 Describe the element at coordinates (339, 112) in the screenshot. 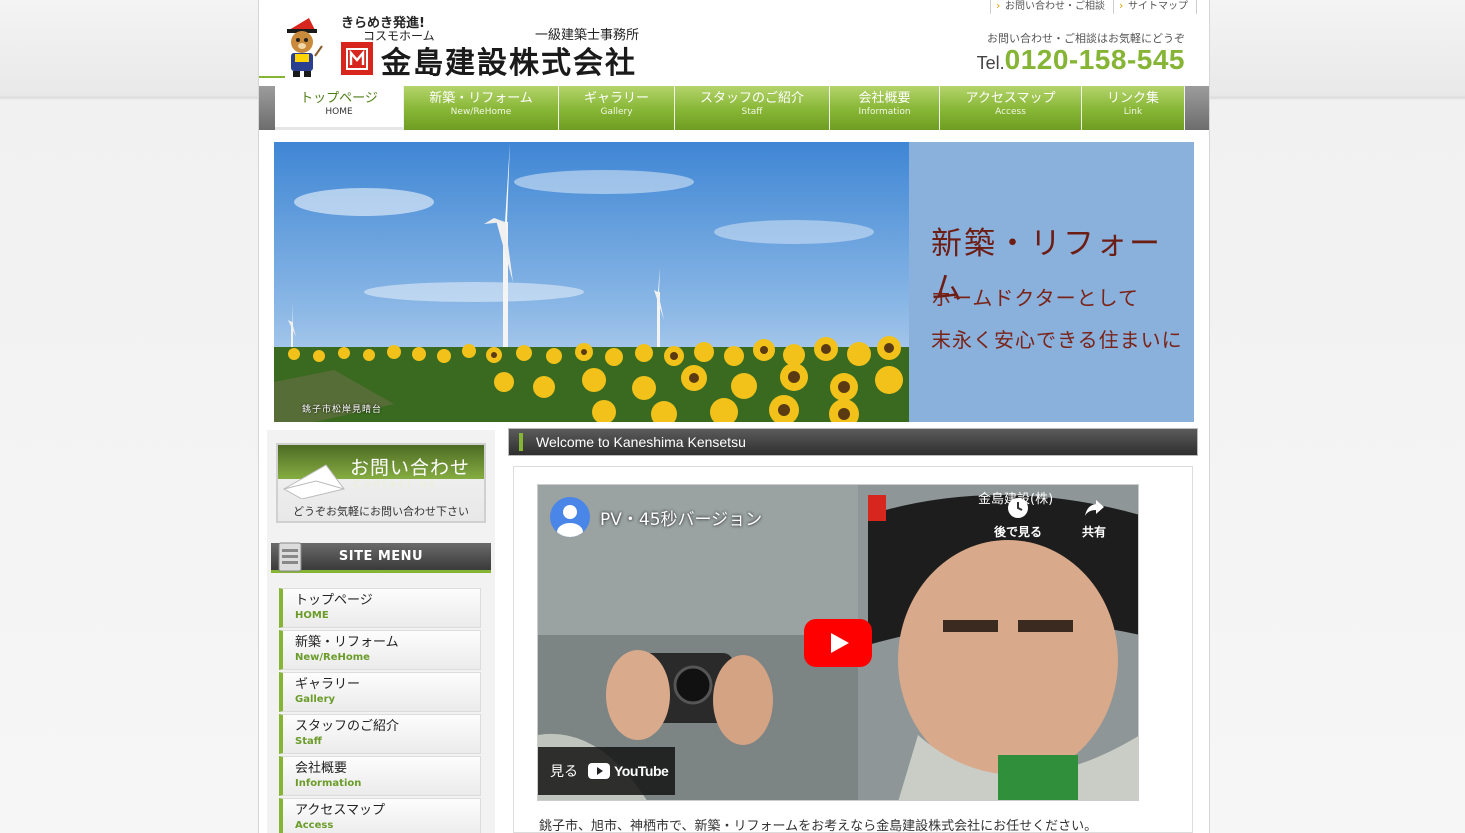

I see `nav-label-en: HOME` at that location.